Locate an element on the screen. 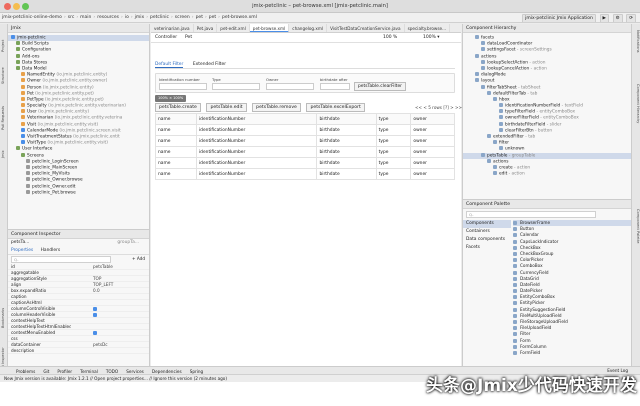 The height and width of the screenshot is (406, 640). add-property-button: + Add is located at coordinates (138, 258).